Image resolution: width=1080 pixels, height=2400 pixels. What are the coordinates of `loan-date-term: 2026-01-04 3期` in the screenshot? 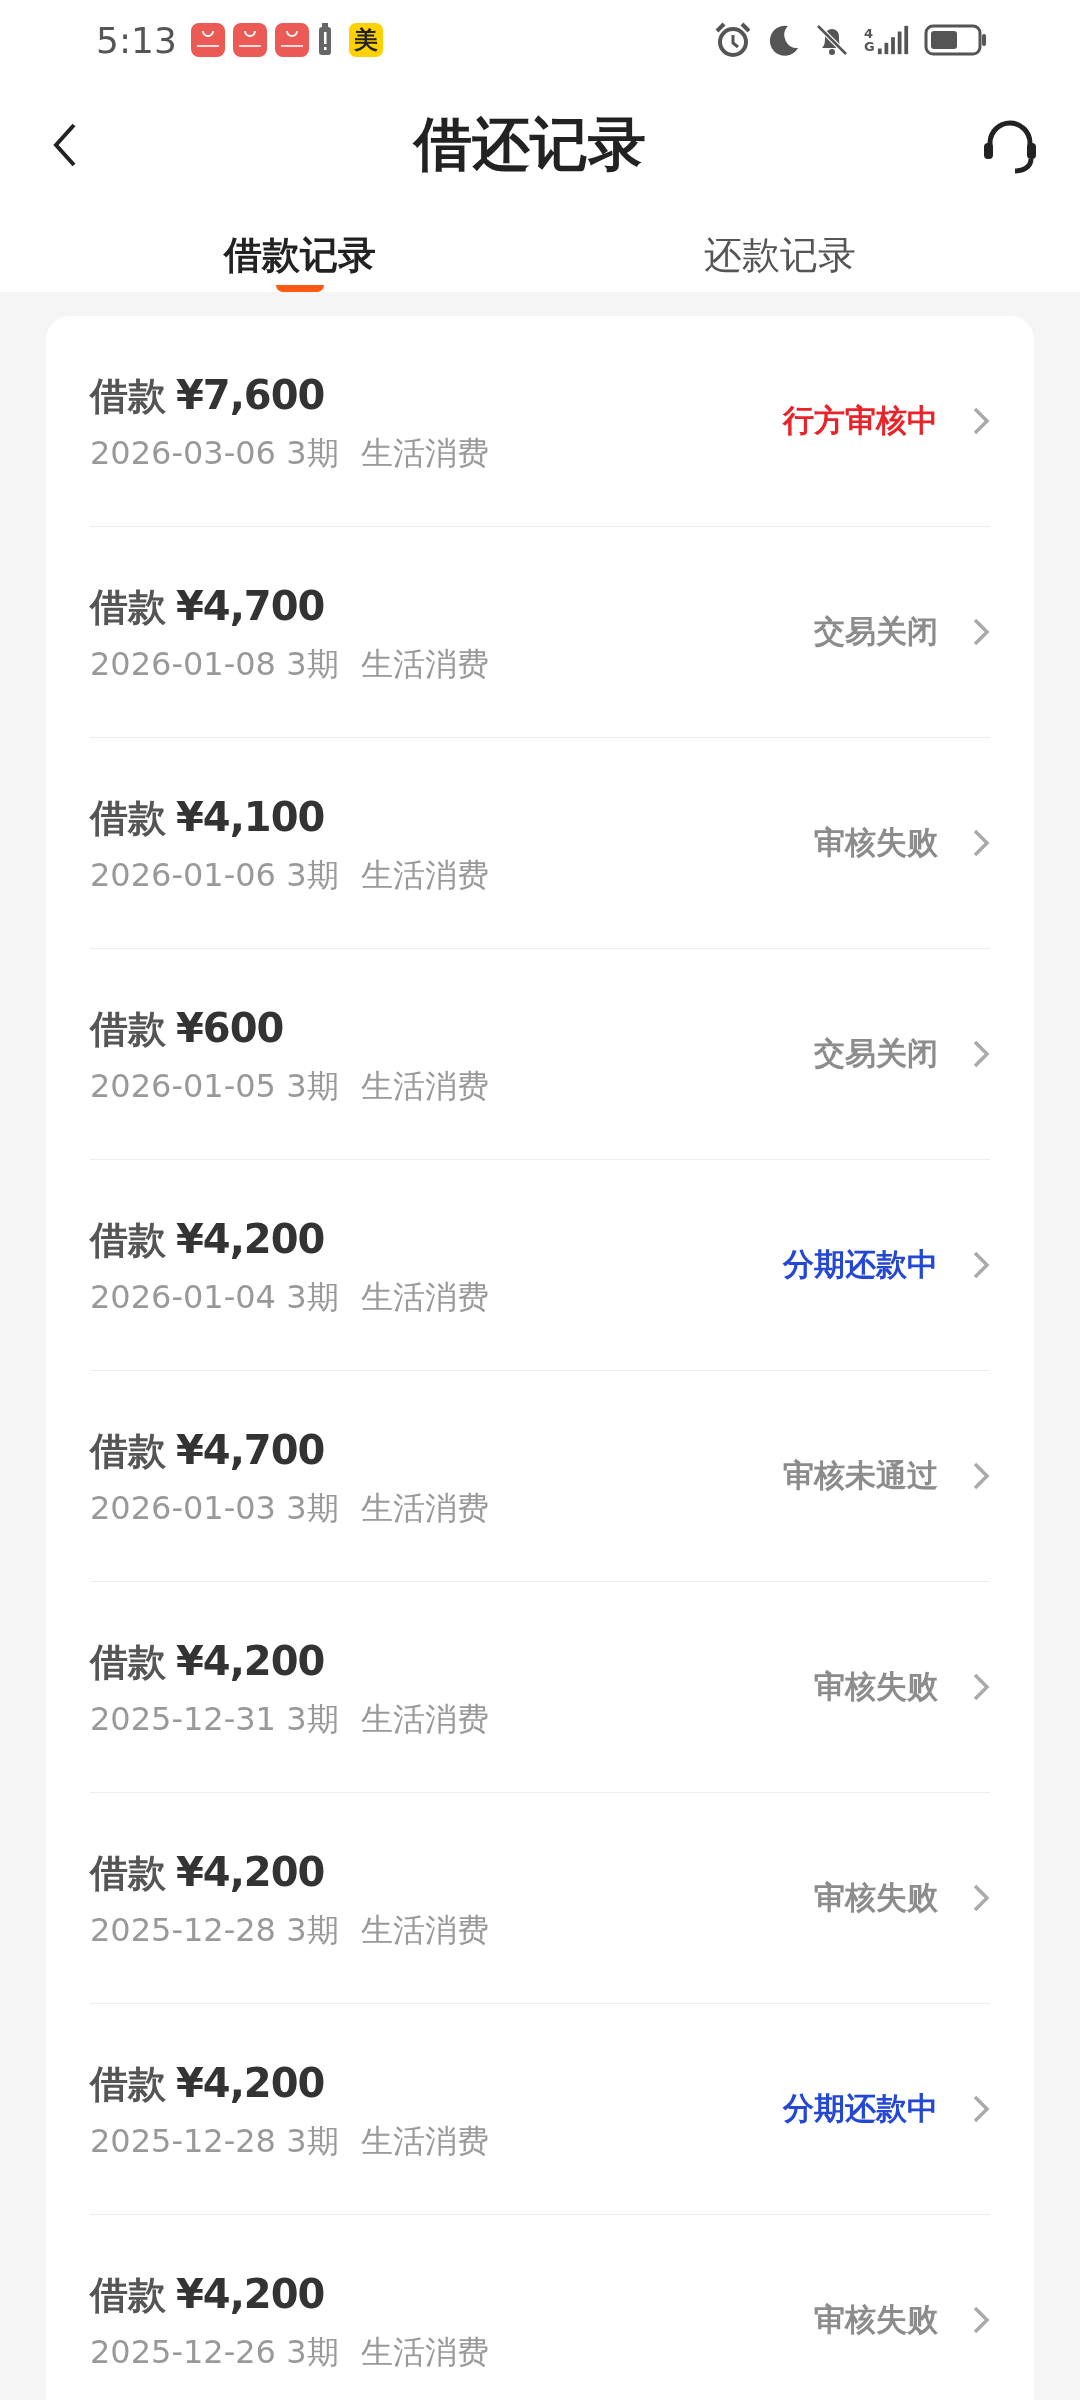 It's located at (214, 1297).